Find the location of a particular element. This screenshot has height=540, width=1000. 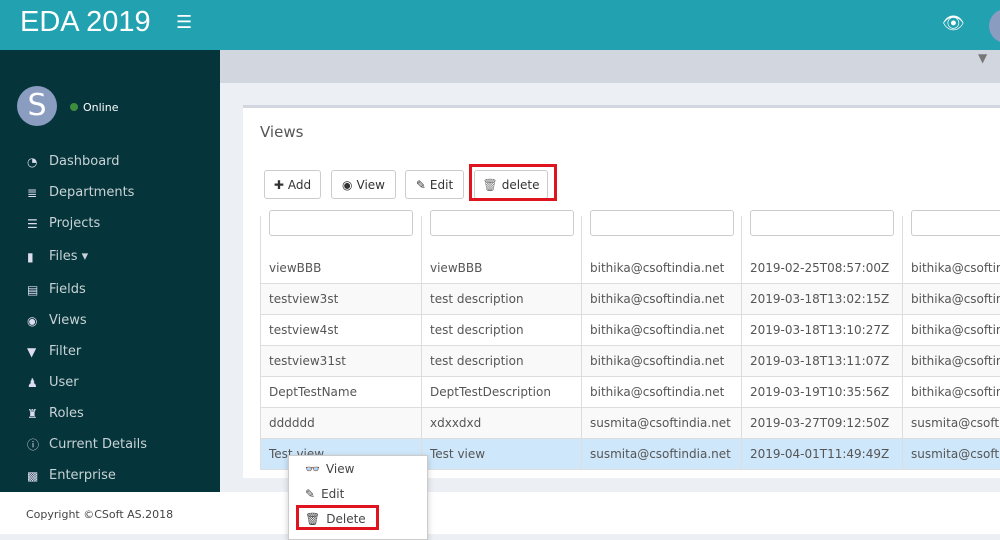

dashboard-icon: ◔ is located at coordinates (32, 161).